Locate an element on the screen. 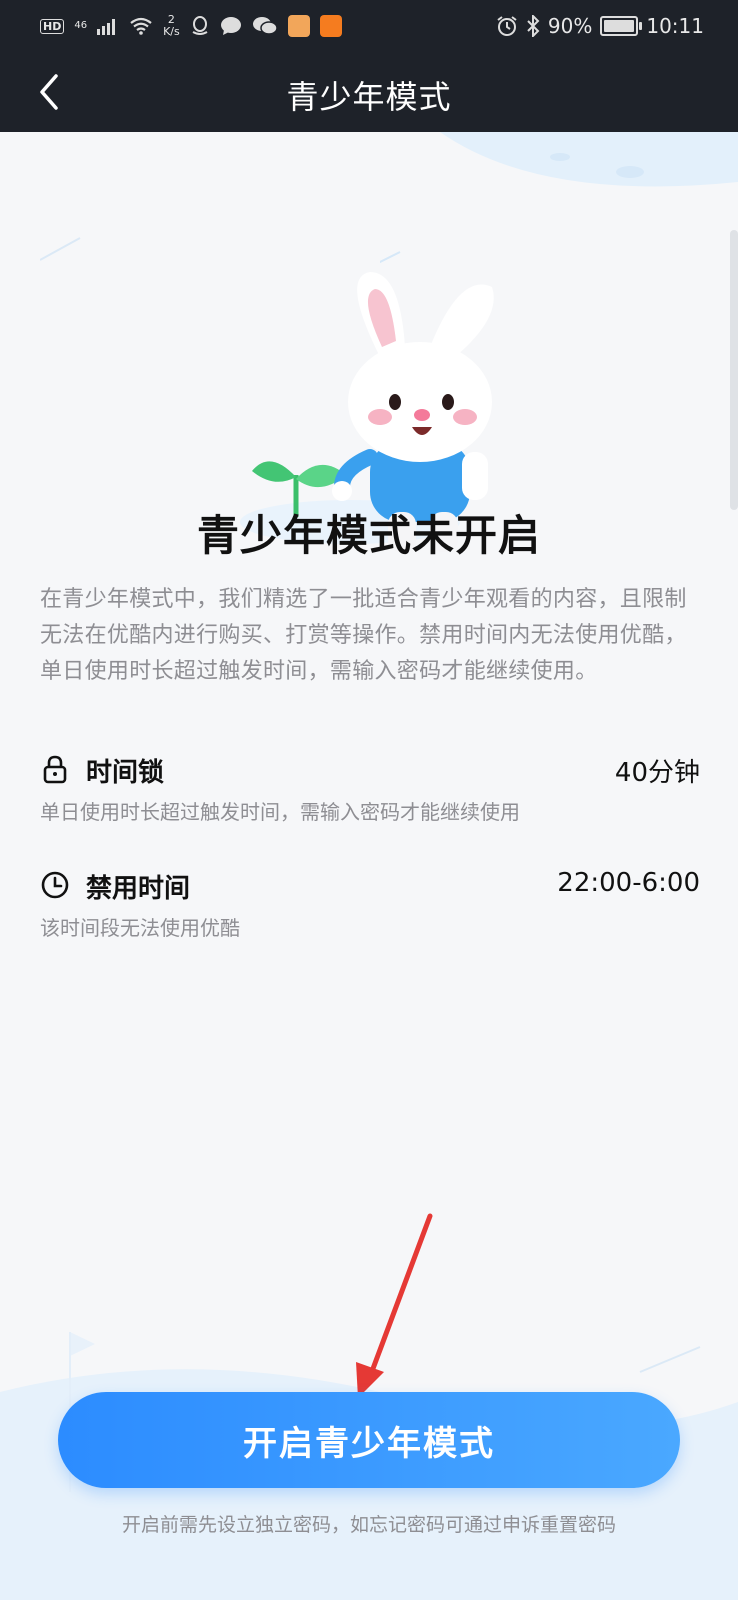 Image resolution: width=738 pixels, height=1600 pixels. clock-time: 10:11 is located at coordinates (675, 26).